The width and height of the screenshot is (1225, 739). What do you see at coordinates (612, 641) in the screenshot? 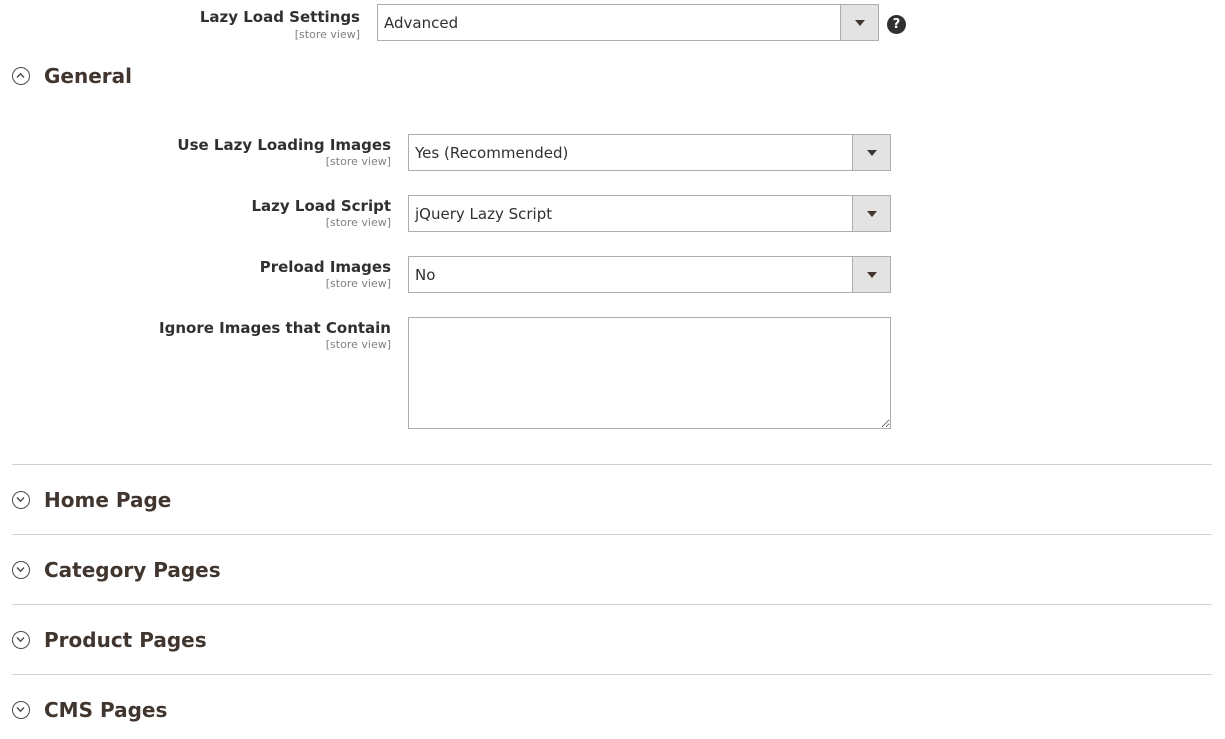
I see `section-product-pages-header: Product Pages` at bounding box center [612, 641].